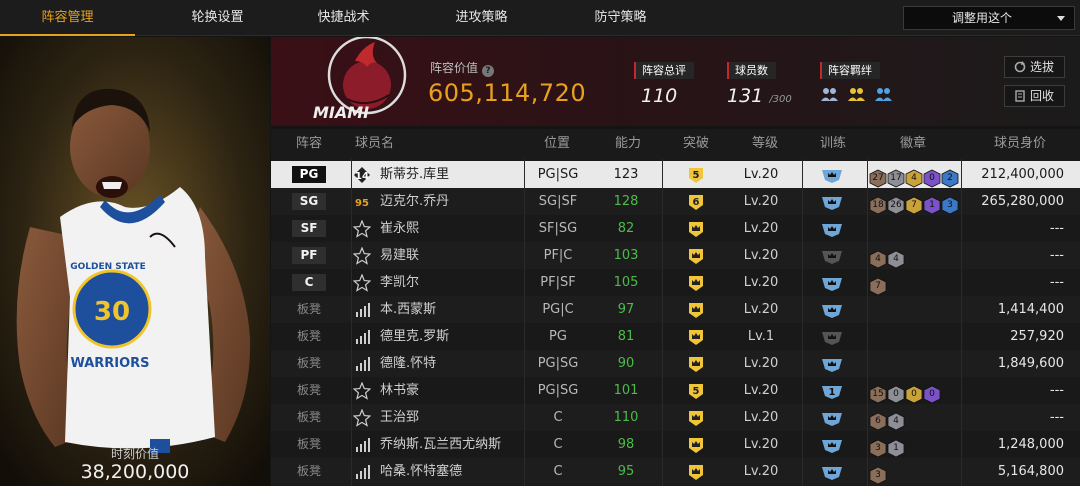 The image size is (1080, 486). I want to click on tab-lineup-management: 阵容管理, so click(67, 18).